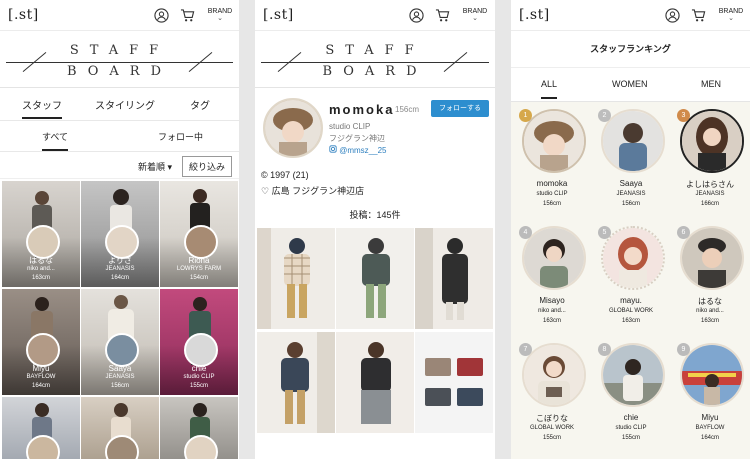 This screenshot has width=750, height=459. I want to click on filter-row: 新着順 ▾ 絞り込み, so click(119, 165).